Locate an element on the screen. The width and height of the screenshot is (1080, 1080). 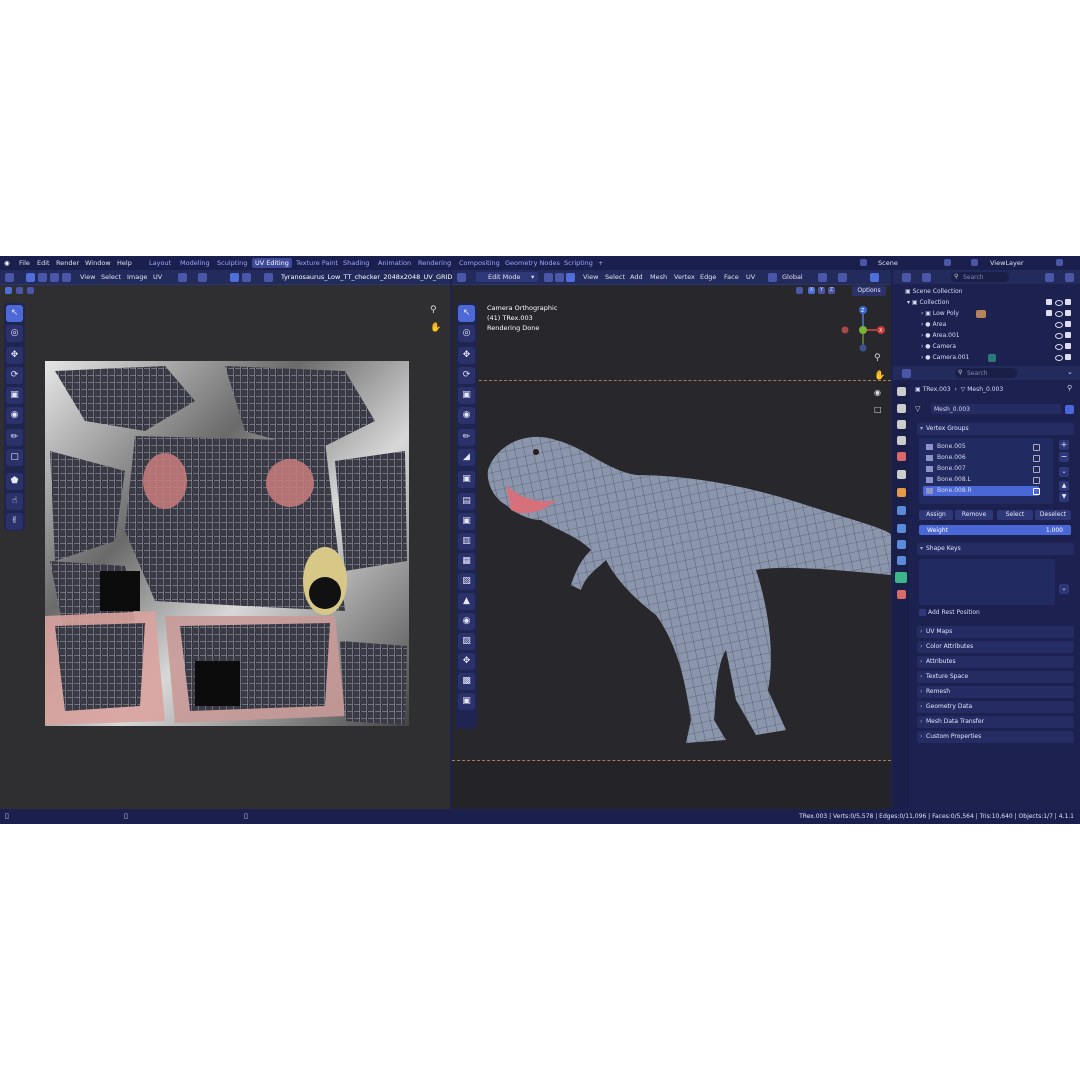
uv-menu-select: Select is located at coordinates (111, 277).